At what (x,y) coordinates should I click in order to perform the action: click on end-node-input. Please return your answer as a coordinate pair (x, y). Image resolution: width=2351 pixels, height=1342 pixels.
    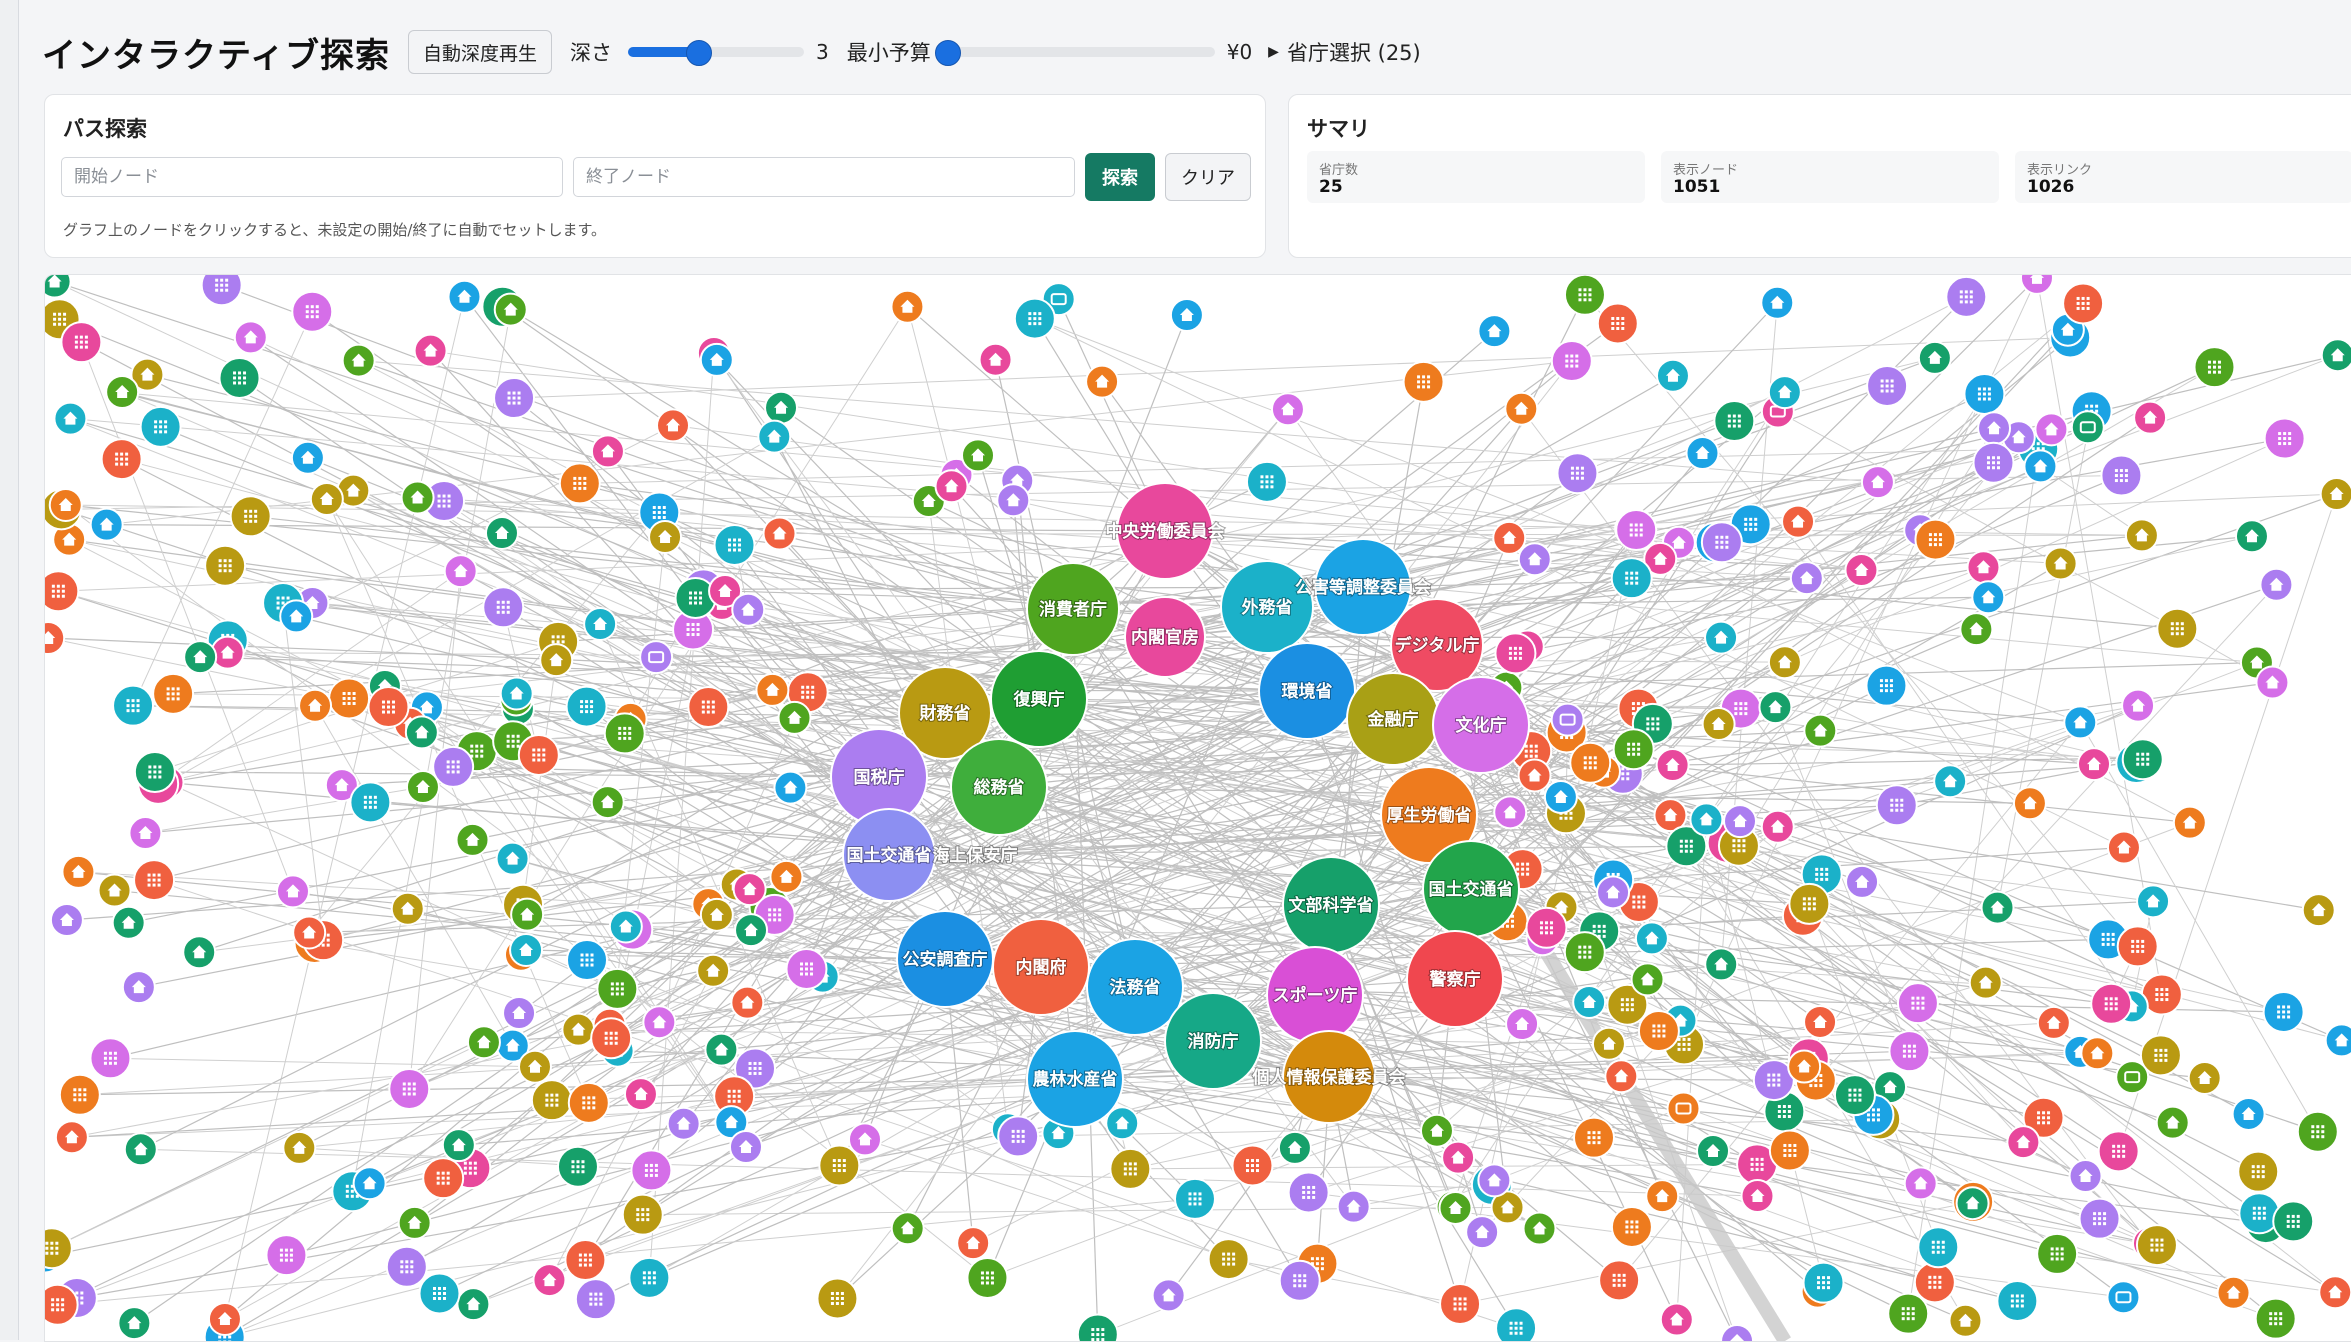
    Looking at the image, I should click on (824, 177).